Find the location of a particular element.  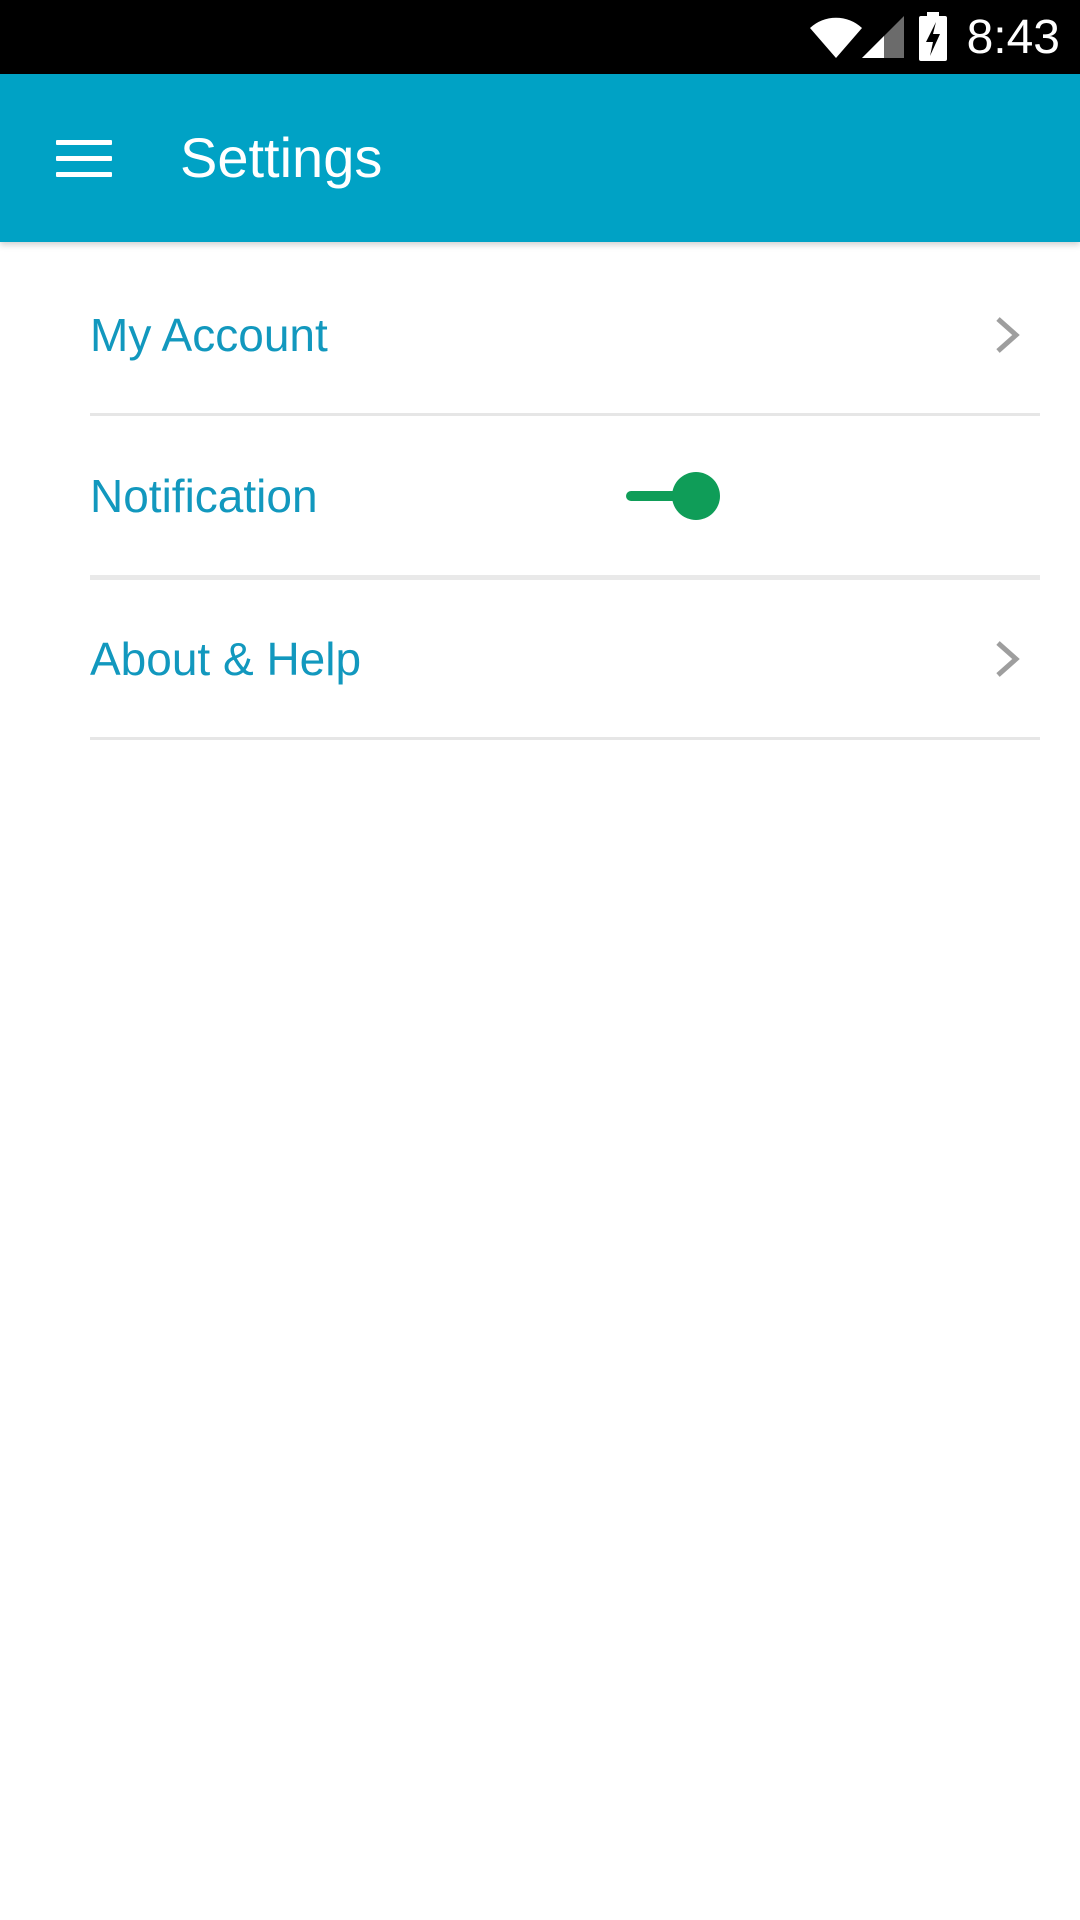

page-title: Settings is located at coordinates (281, 157).